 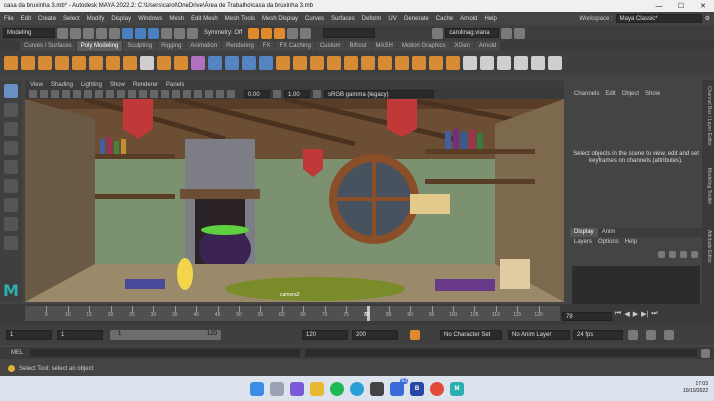 I want to click on shelf-tab-mash: MASH, so click(x=384, y=46).